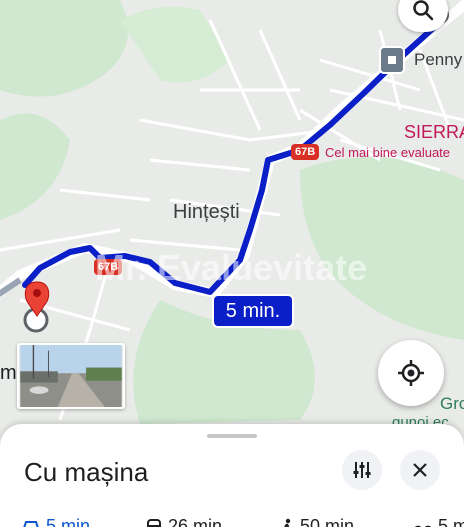  Describe the element at coordinates (327, 521) in the screenshot. I see `tab-walk-label: 50 min` at that location.